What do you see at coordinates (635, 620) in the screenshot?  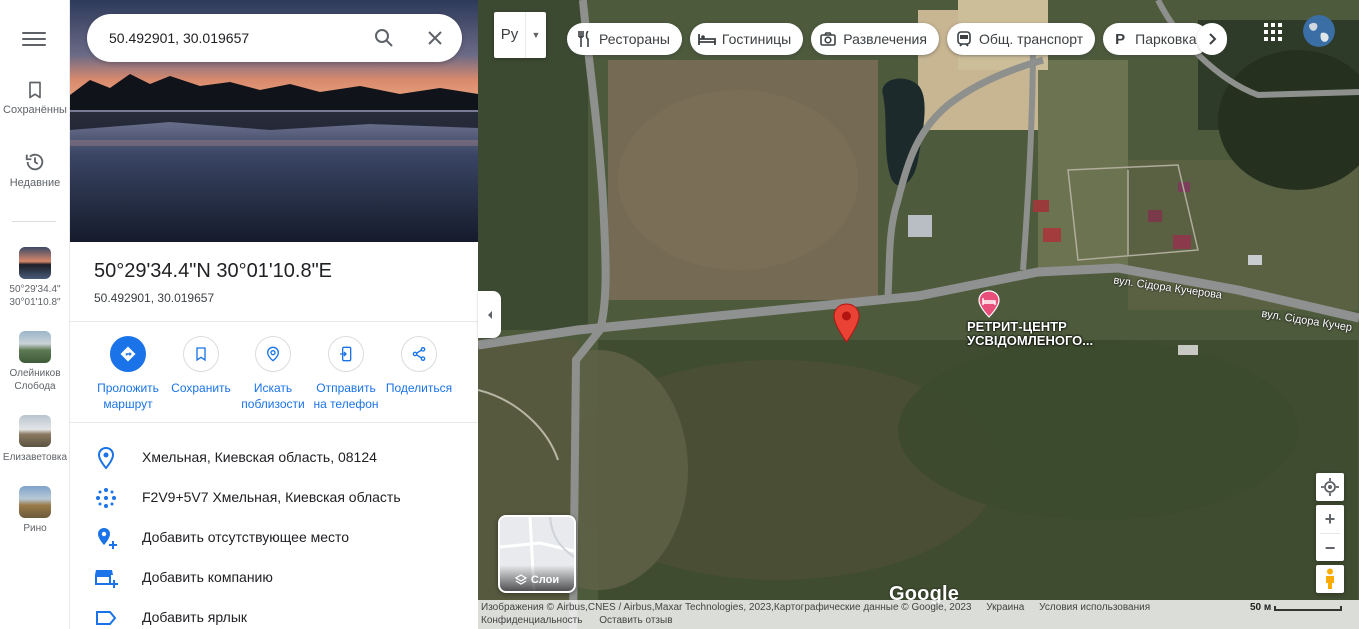 I see `feedback-link: Оставить отзыв` at bounding box center [635, 620].